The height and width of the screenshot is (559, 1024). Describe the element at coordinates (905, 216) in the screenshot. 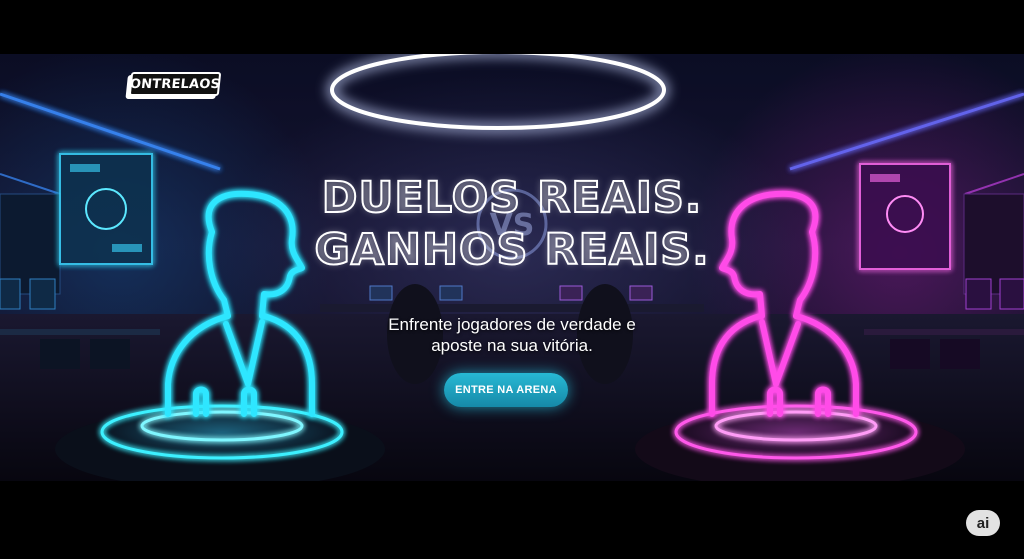

I see `right-hologram-screen` at that location.